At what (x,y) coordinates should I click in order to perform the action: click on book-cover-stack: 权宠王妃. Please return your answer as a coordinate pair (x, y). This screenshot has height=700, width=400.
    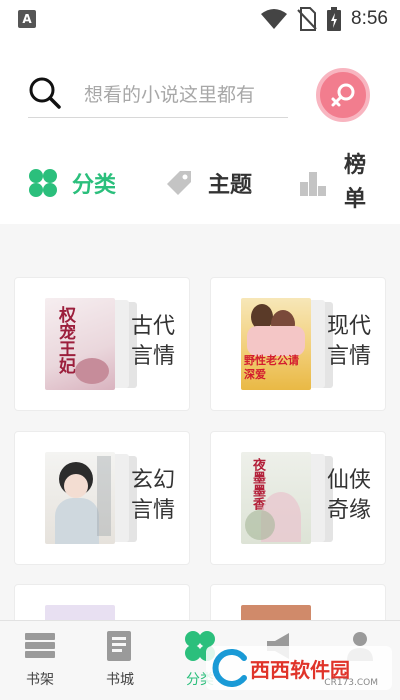
    Looking at the image, I should click on (91, 344).